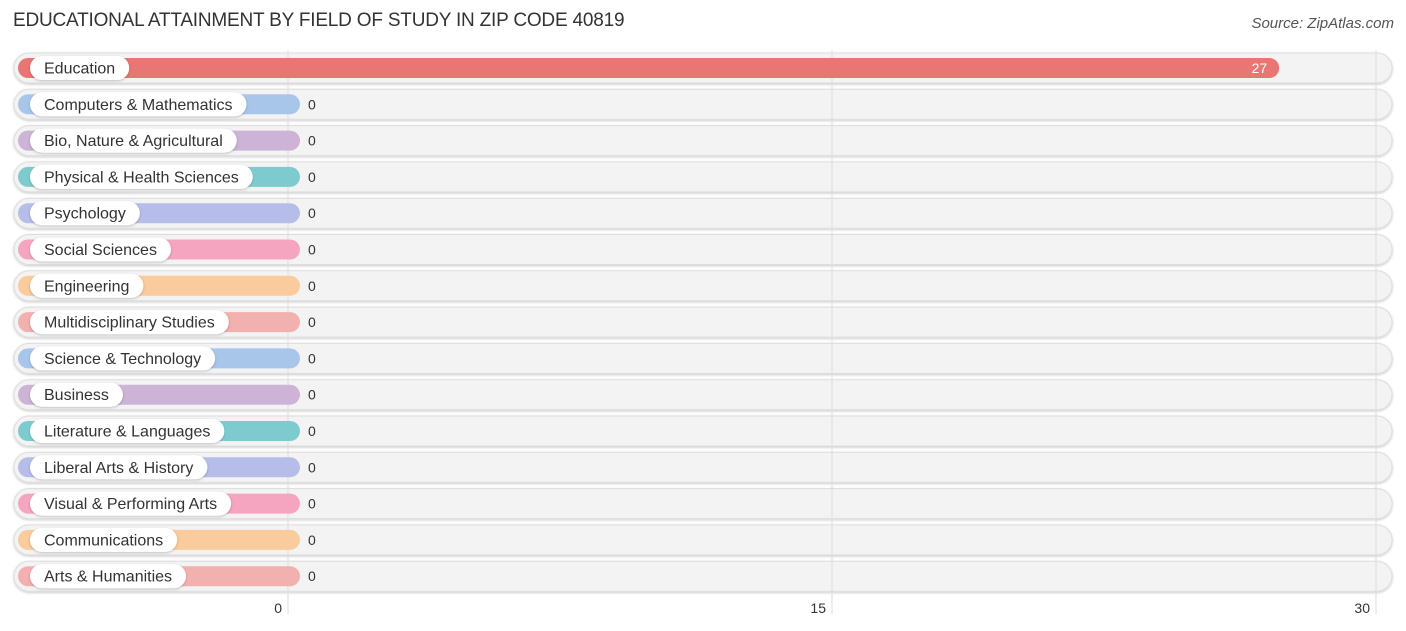 The width and height of the screenshot is (1406, 631). Describe the element at coordinates (649, 68) in the screenshot. I see `bar` at that location.